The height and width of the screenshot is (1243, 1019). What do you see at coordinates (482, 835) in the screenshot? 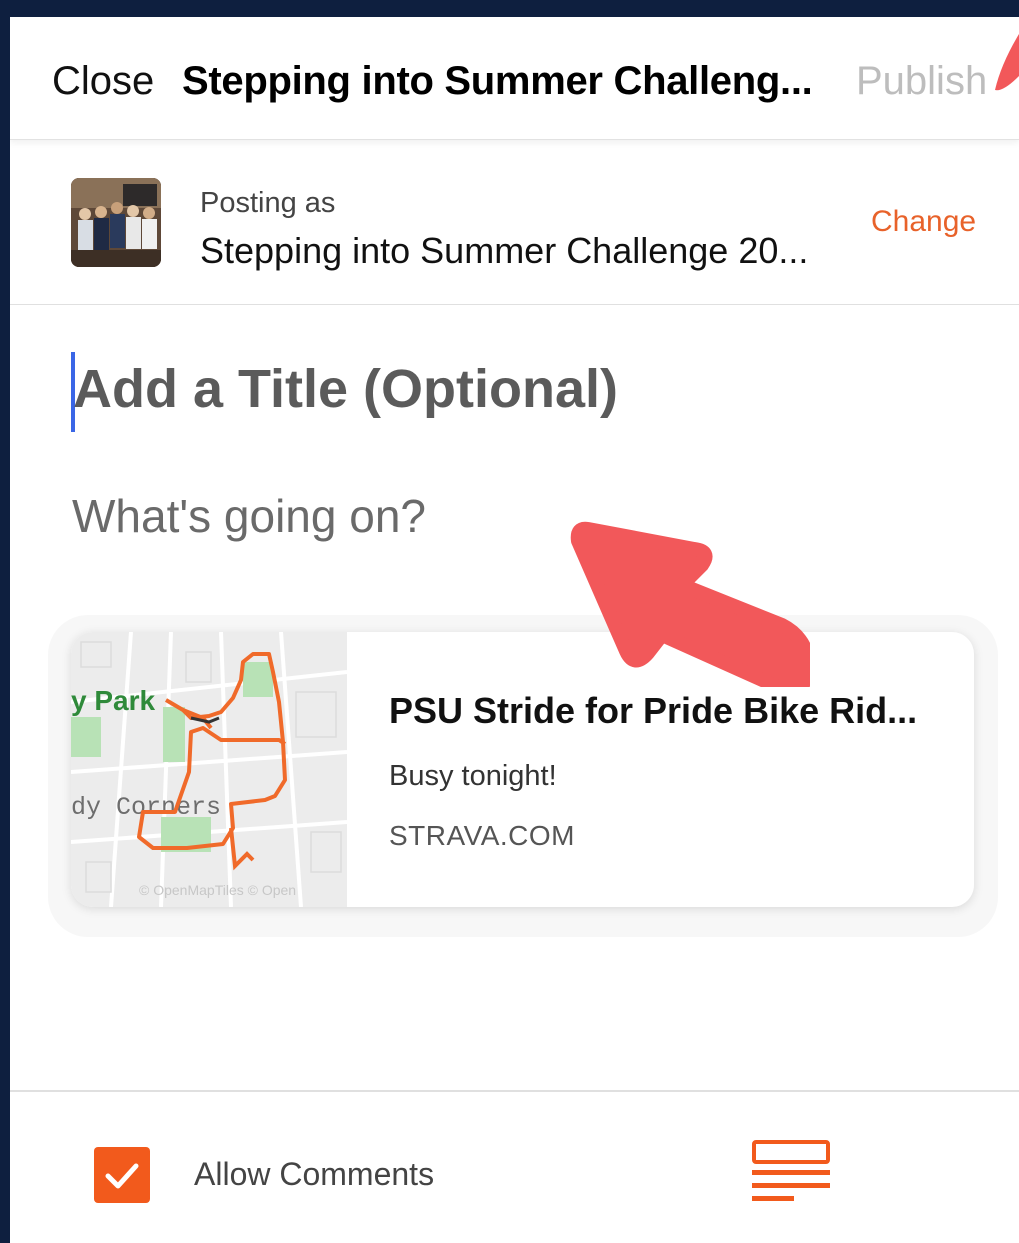
I see `link-card-domain: STRAVA.COM` at bounding box center [482, 835].